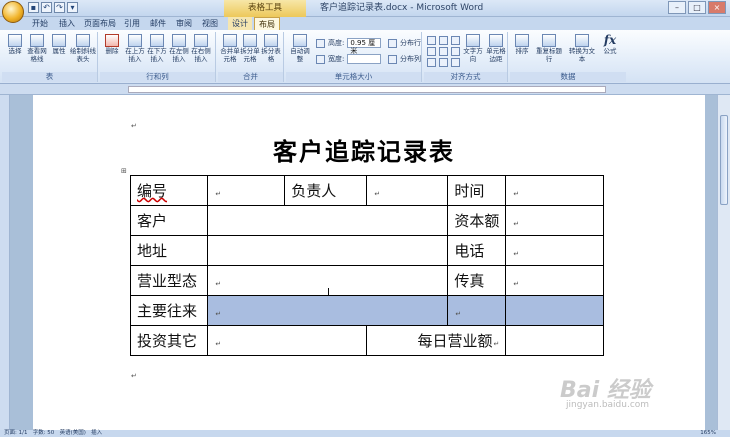 The image size is (730, 437). I want to click on paragraph-mark: ↵, so click(134, 126).